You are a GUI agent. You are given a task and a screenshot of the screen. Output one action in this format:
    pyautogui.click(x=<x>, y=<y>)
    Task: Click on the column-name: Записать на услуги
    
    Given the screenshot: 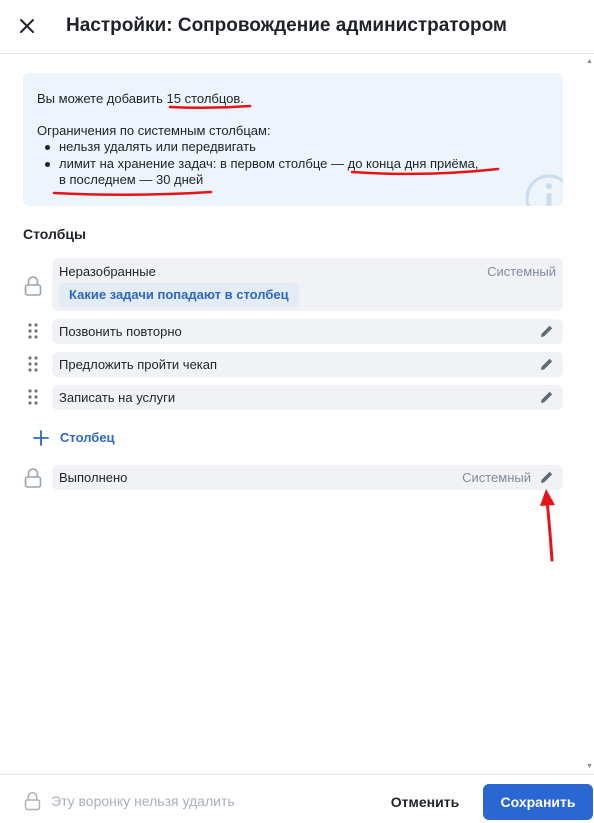 What is the action you would take?
    pyautogui.click(x=117, y=397)
    